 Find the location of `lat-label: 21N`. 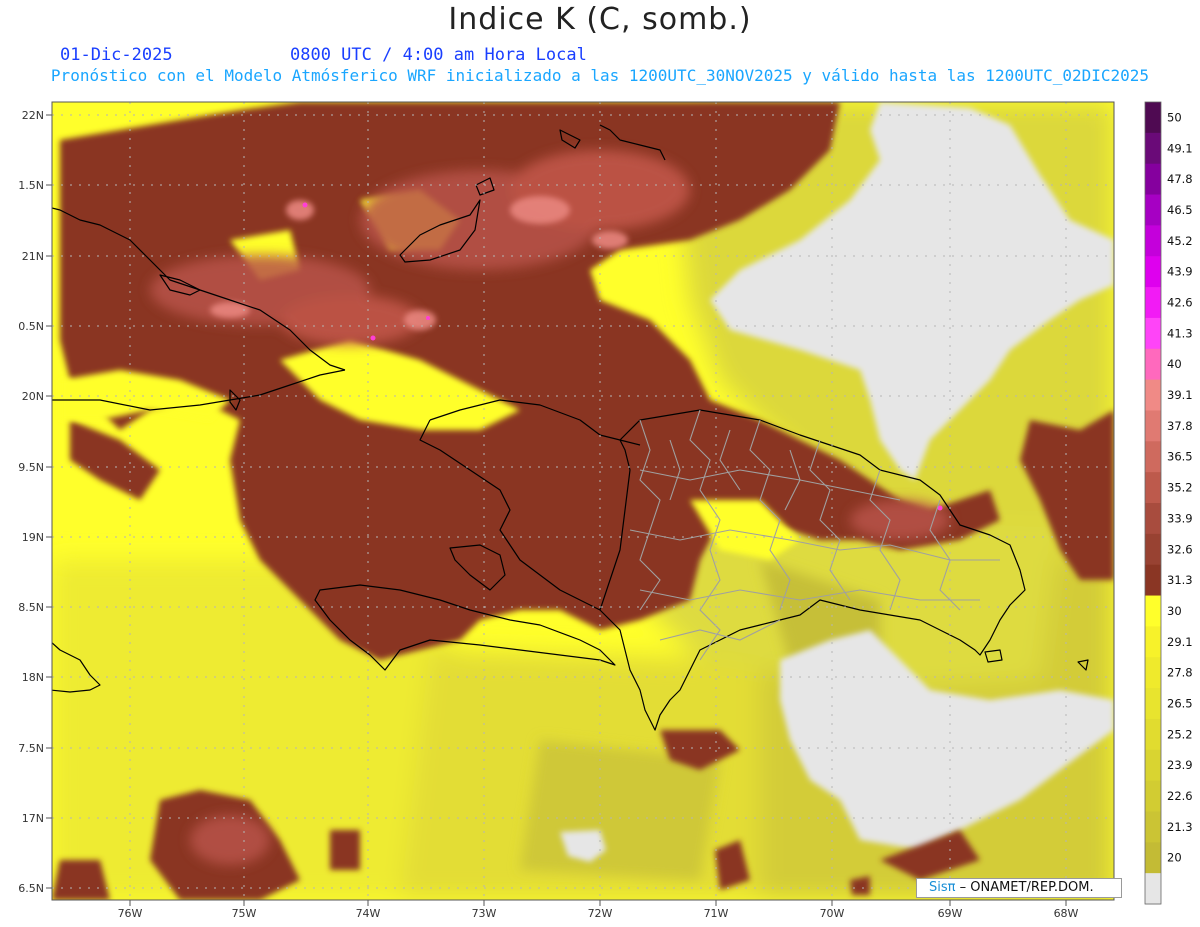

lat-label: 21N is located at coordinates (33, 256).